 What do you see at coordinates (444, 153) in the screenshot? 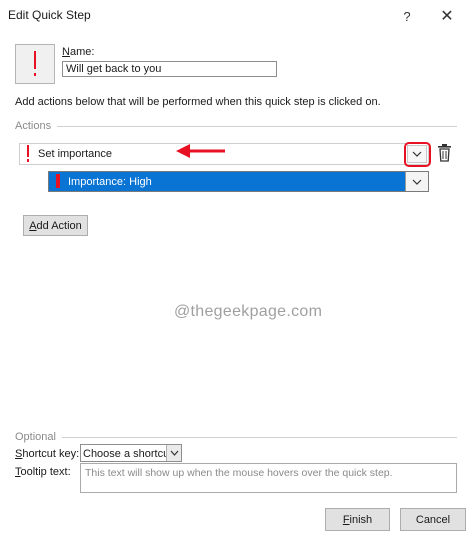
I see `trash-icon` at bounding box center [444, 153].